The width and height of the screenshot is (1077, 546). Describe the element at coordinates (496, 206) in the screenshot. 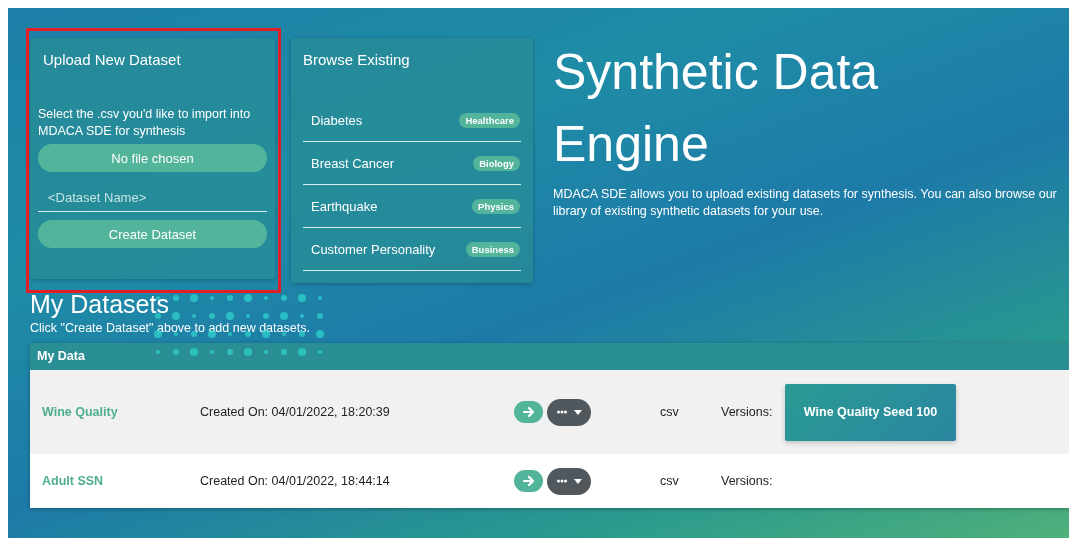

I see `category-tag: Physics` at that location.